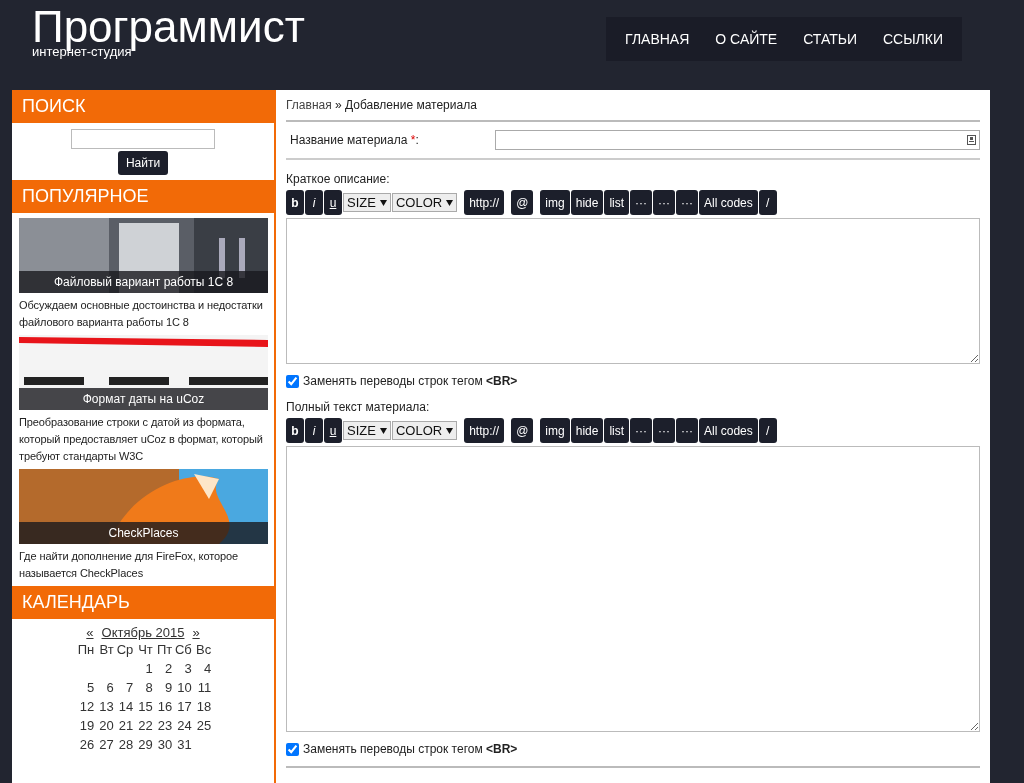 This screenshot has width=1024, height=783. I want to click on weekday-label: Сб, so click(182, 649).